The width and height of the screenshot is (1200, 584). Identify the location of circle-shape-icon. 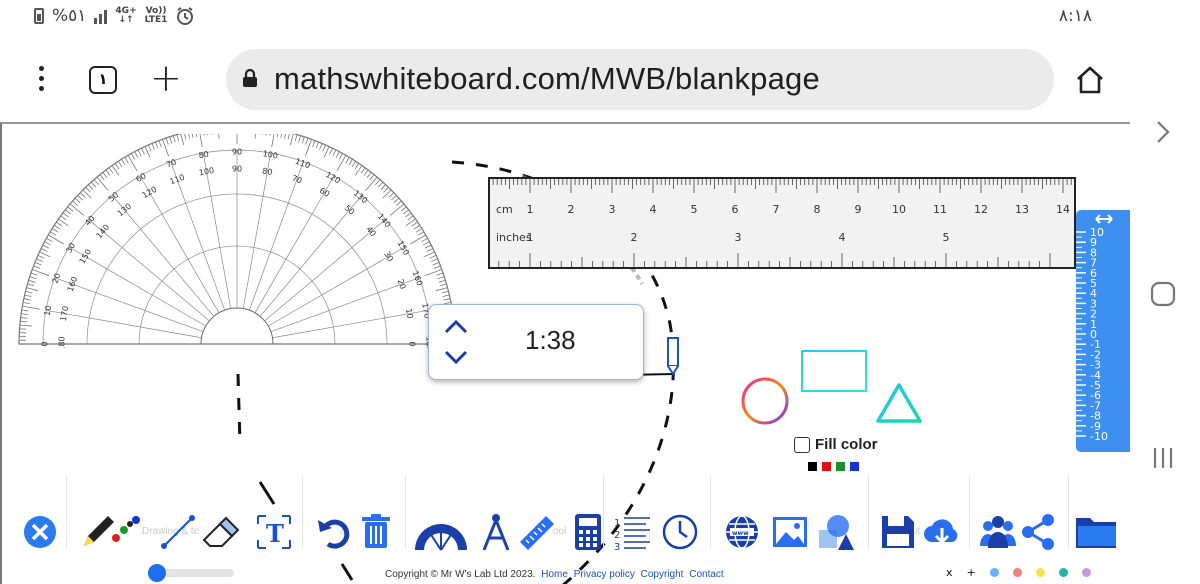
(765, 401).